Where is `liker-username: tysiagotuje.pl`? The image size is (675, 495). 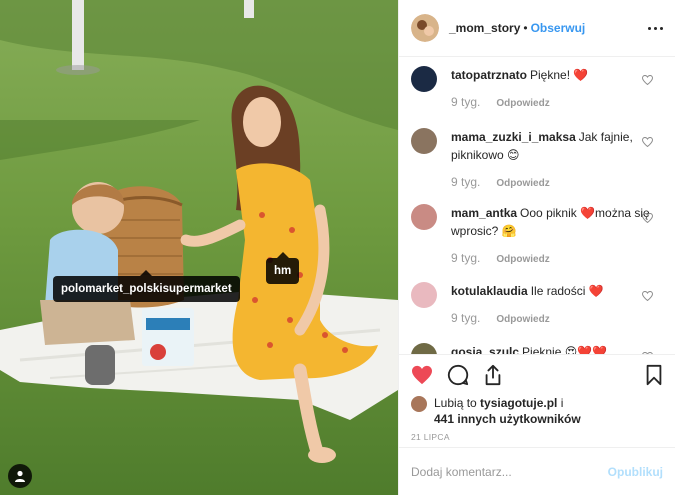 liker-username: tysiagotuje.pl is located at coordinates (518, 403).